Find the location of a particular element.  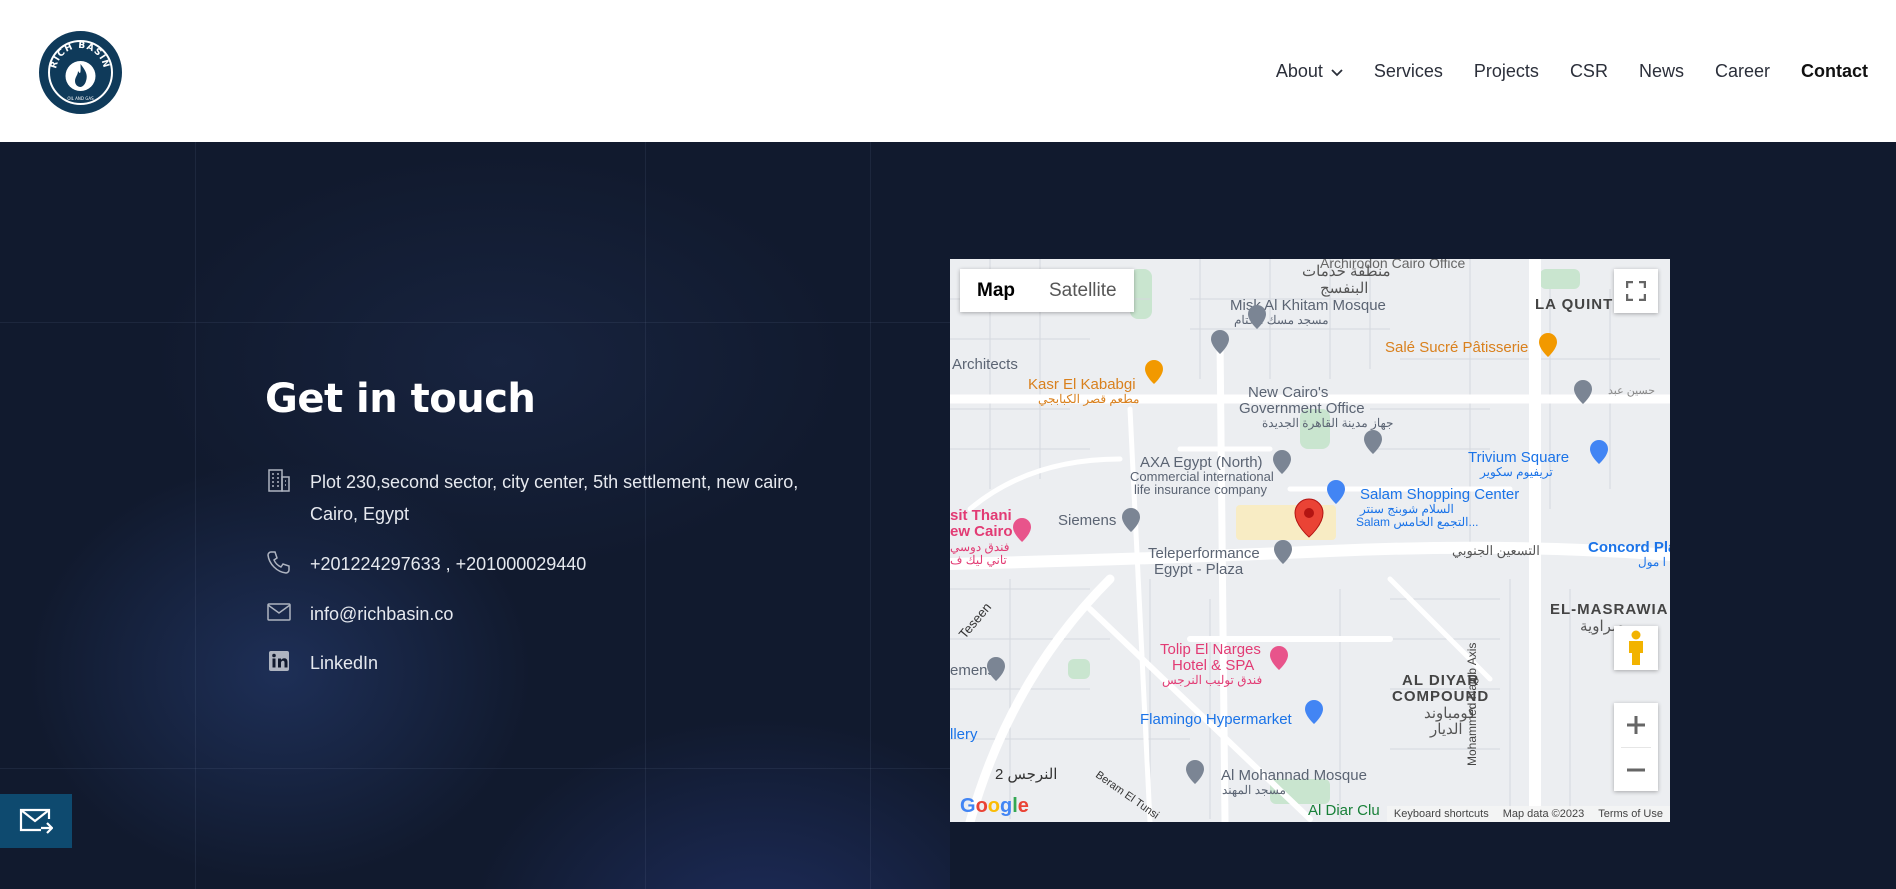

google-logo: Google is located at coordinates (994, 806).